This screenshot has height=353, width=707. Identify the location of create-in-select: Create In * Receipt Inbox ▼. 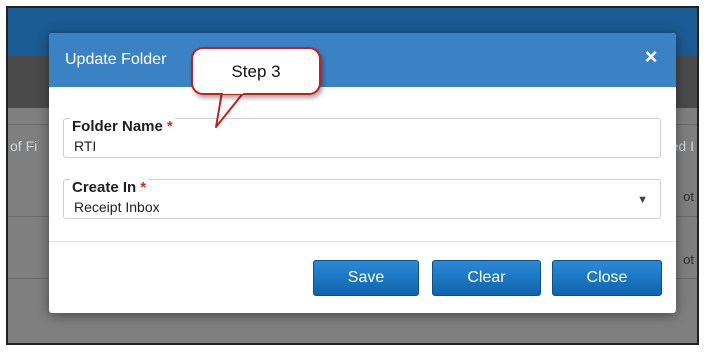
(362, 199).